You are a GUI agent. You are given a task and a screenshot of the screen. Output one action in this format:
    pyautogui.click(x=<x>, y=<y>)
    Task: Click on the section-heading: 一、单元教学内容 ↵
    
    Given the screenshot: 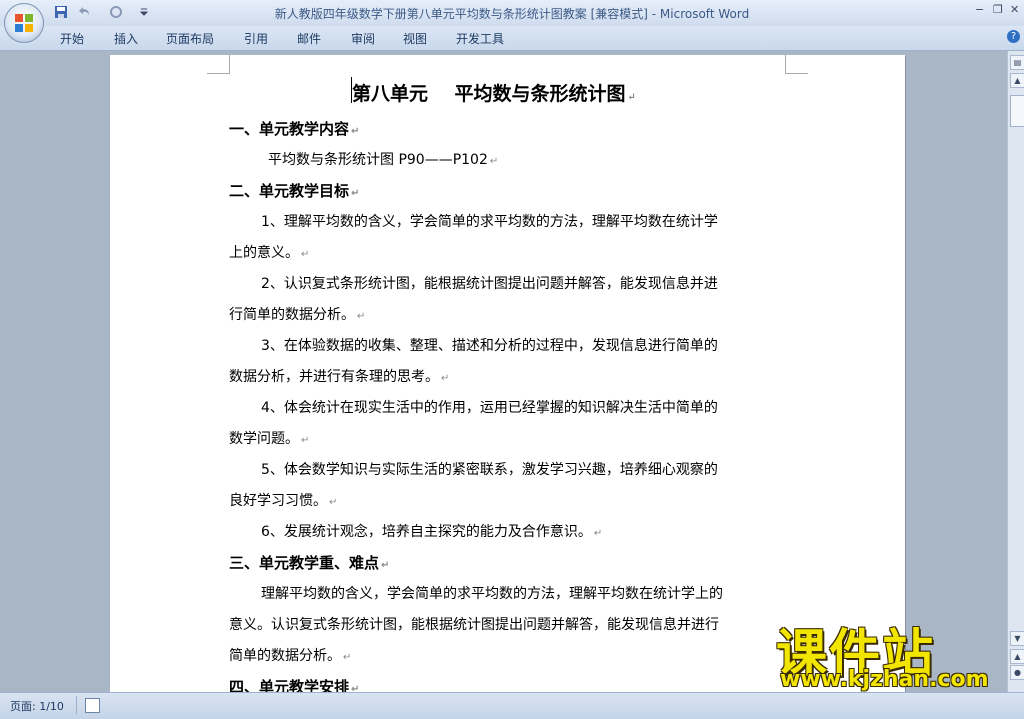 What is the action you would take?
    pyautogui.click(x=294, y=129)
    